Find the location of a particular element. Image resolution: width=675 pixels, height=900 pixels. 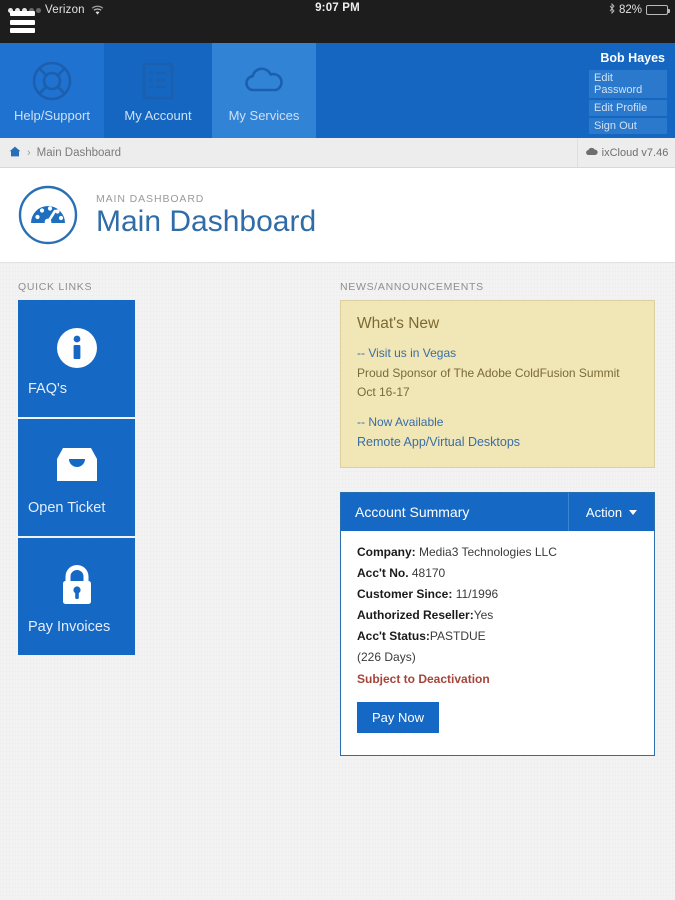

quick-link-faqs: FAQ's is located at coordinates (76, 358).